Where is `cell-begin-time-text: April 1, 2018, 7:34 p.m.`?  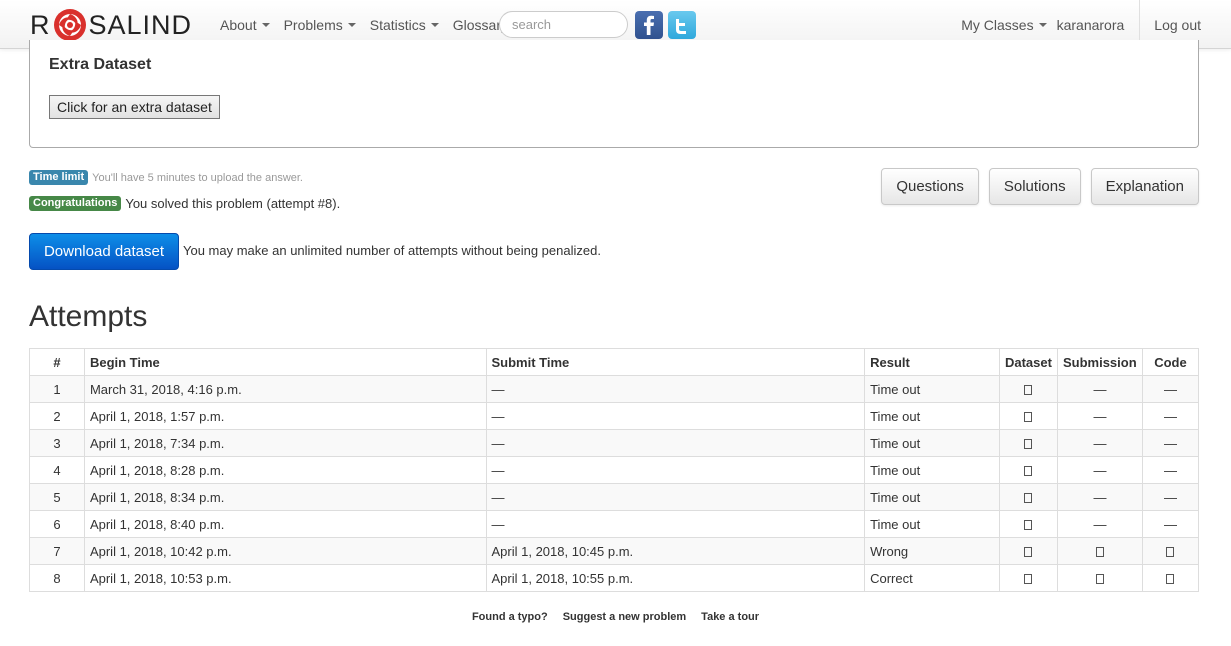 cell-begin-time-text: April 1, 2018, 7:34 p.m. is located at coordinates (157, 443).